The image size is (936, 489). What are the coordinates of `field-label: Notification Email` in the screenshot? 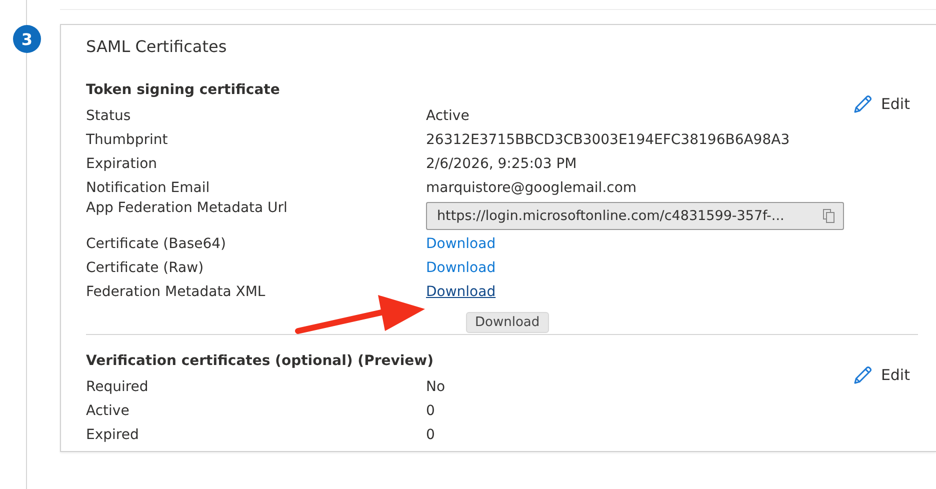 It's located at (148, 188).